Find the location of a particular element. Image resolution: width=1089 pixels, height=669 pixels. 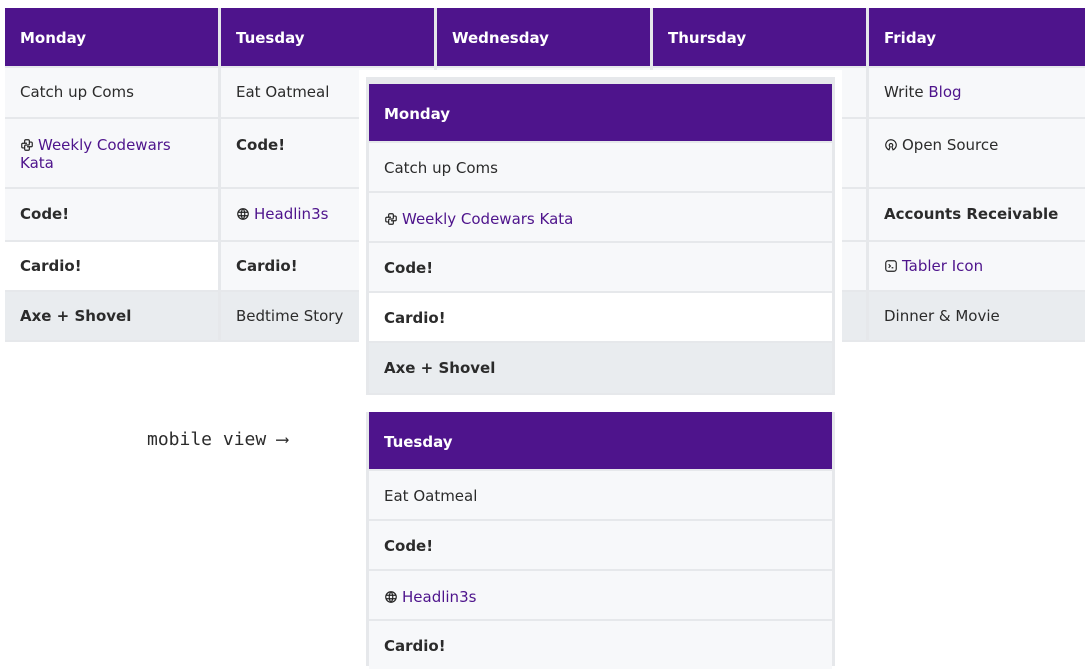

blog-link: Blog is located at coordinates (944, 92).